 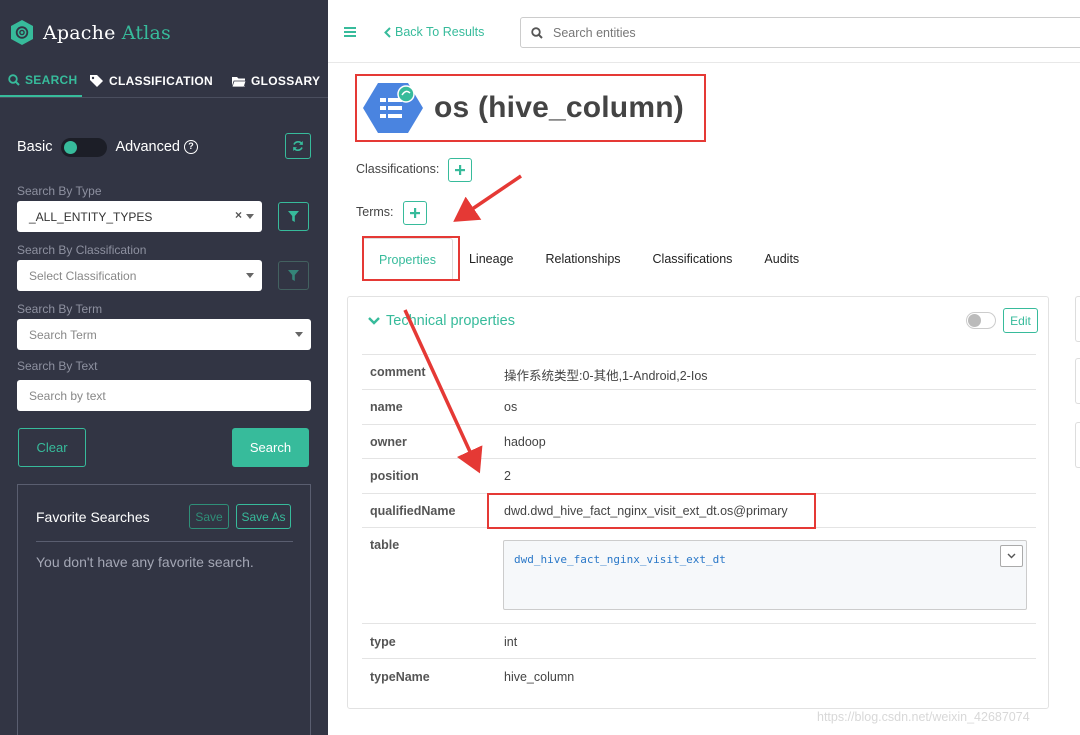 I want to click on tab-search: SEARCH, so click(x=41, y=81).